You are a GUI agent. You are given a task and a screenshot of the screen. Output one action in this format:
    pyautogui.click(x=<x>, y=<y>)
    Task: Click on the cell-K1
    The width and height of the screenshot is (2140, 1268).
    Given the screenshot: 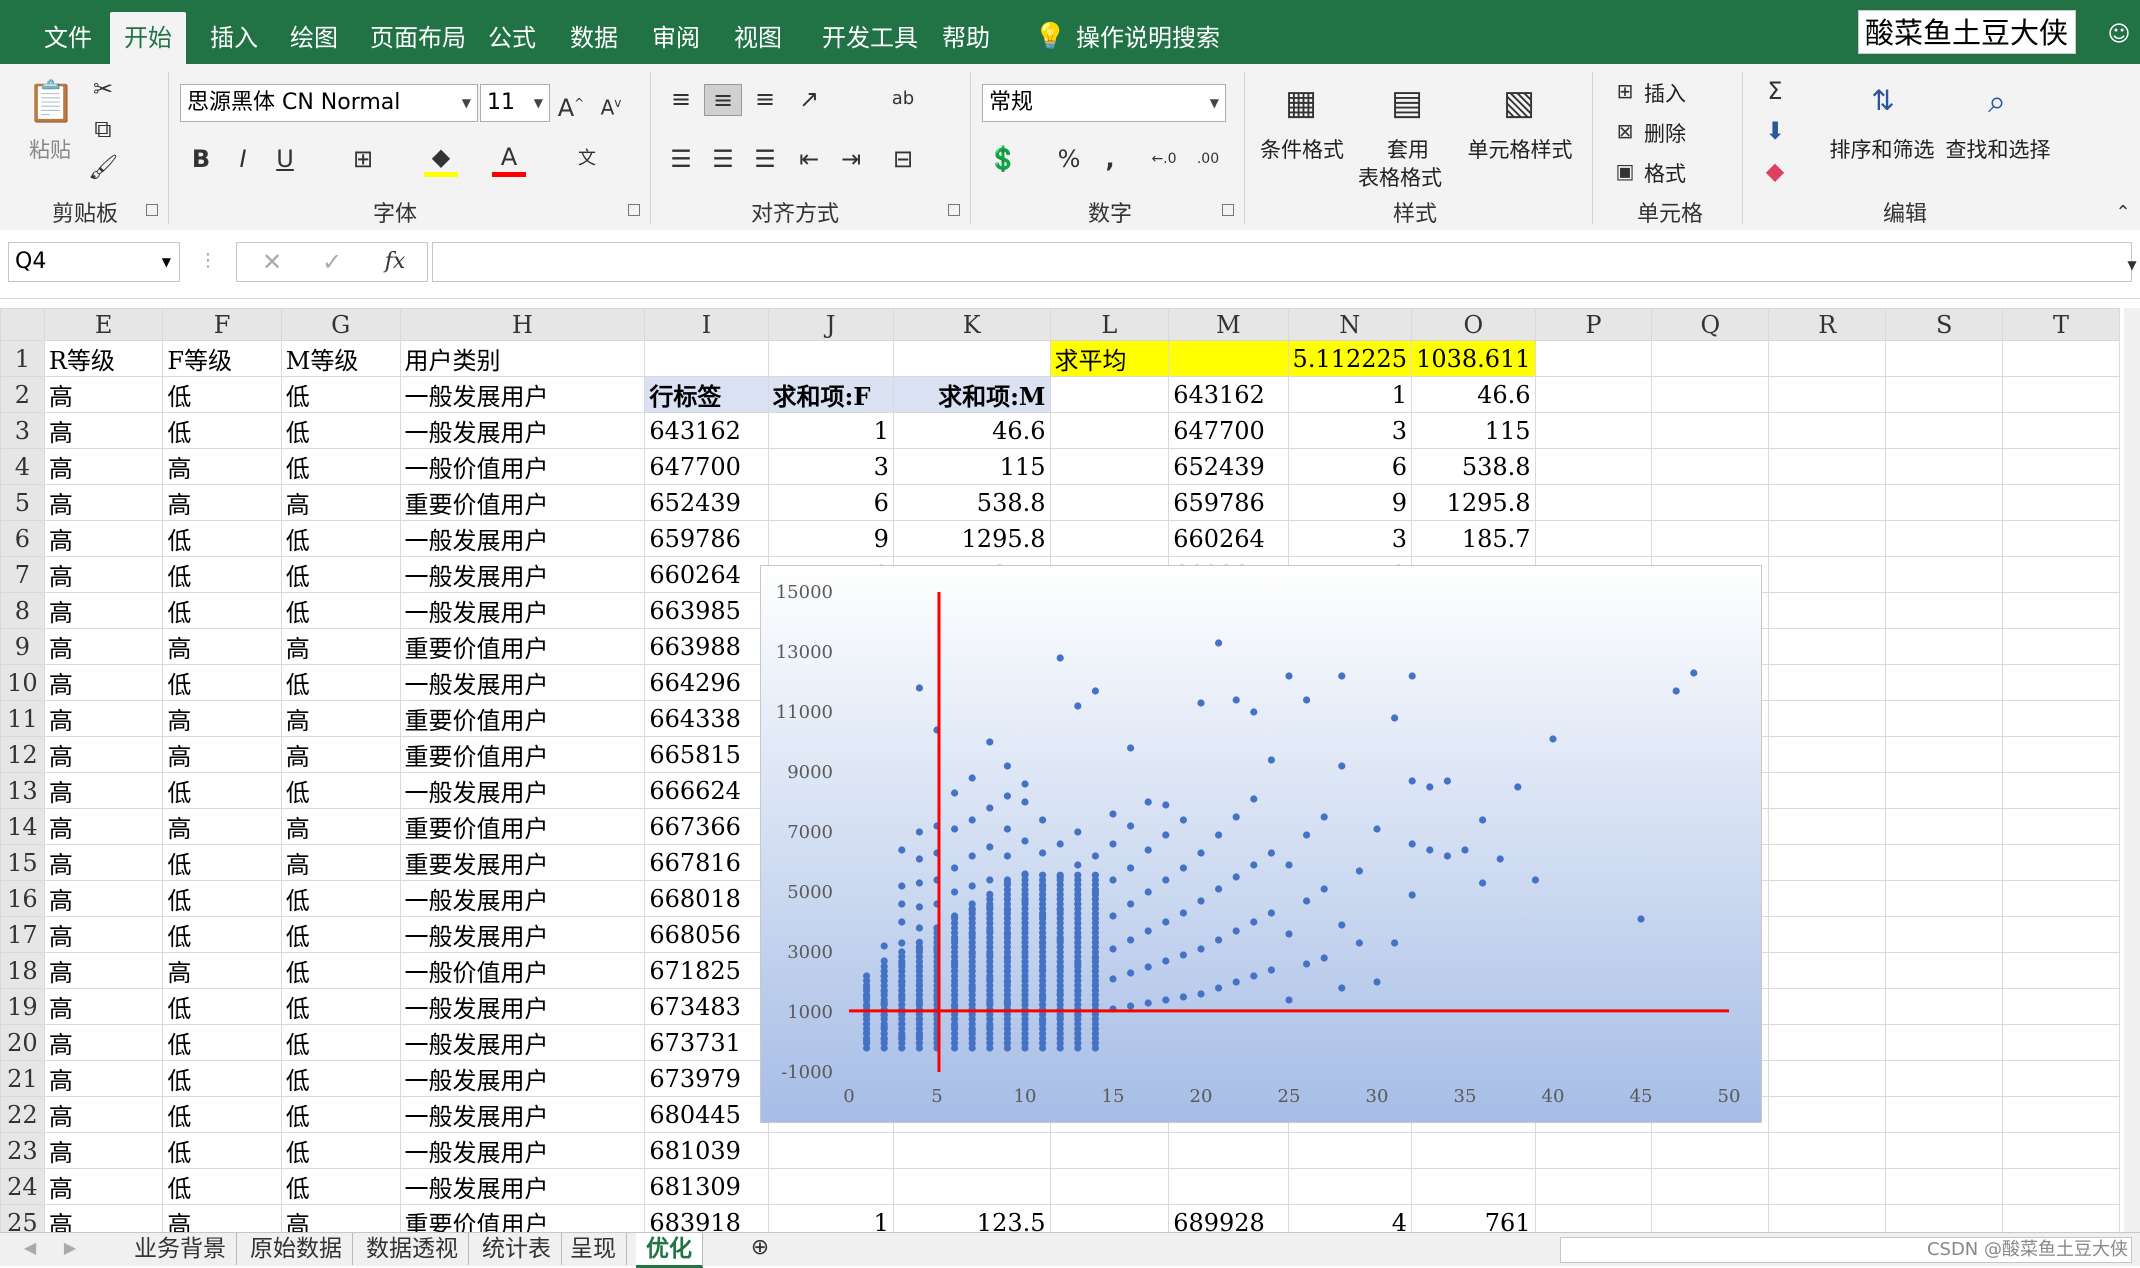 What is the action you would take?
    pyautogui.click(x=971, y=358)
    